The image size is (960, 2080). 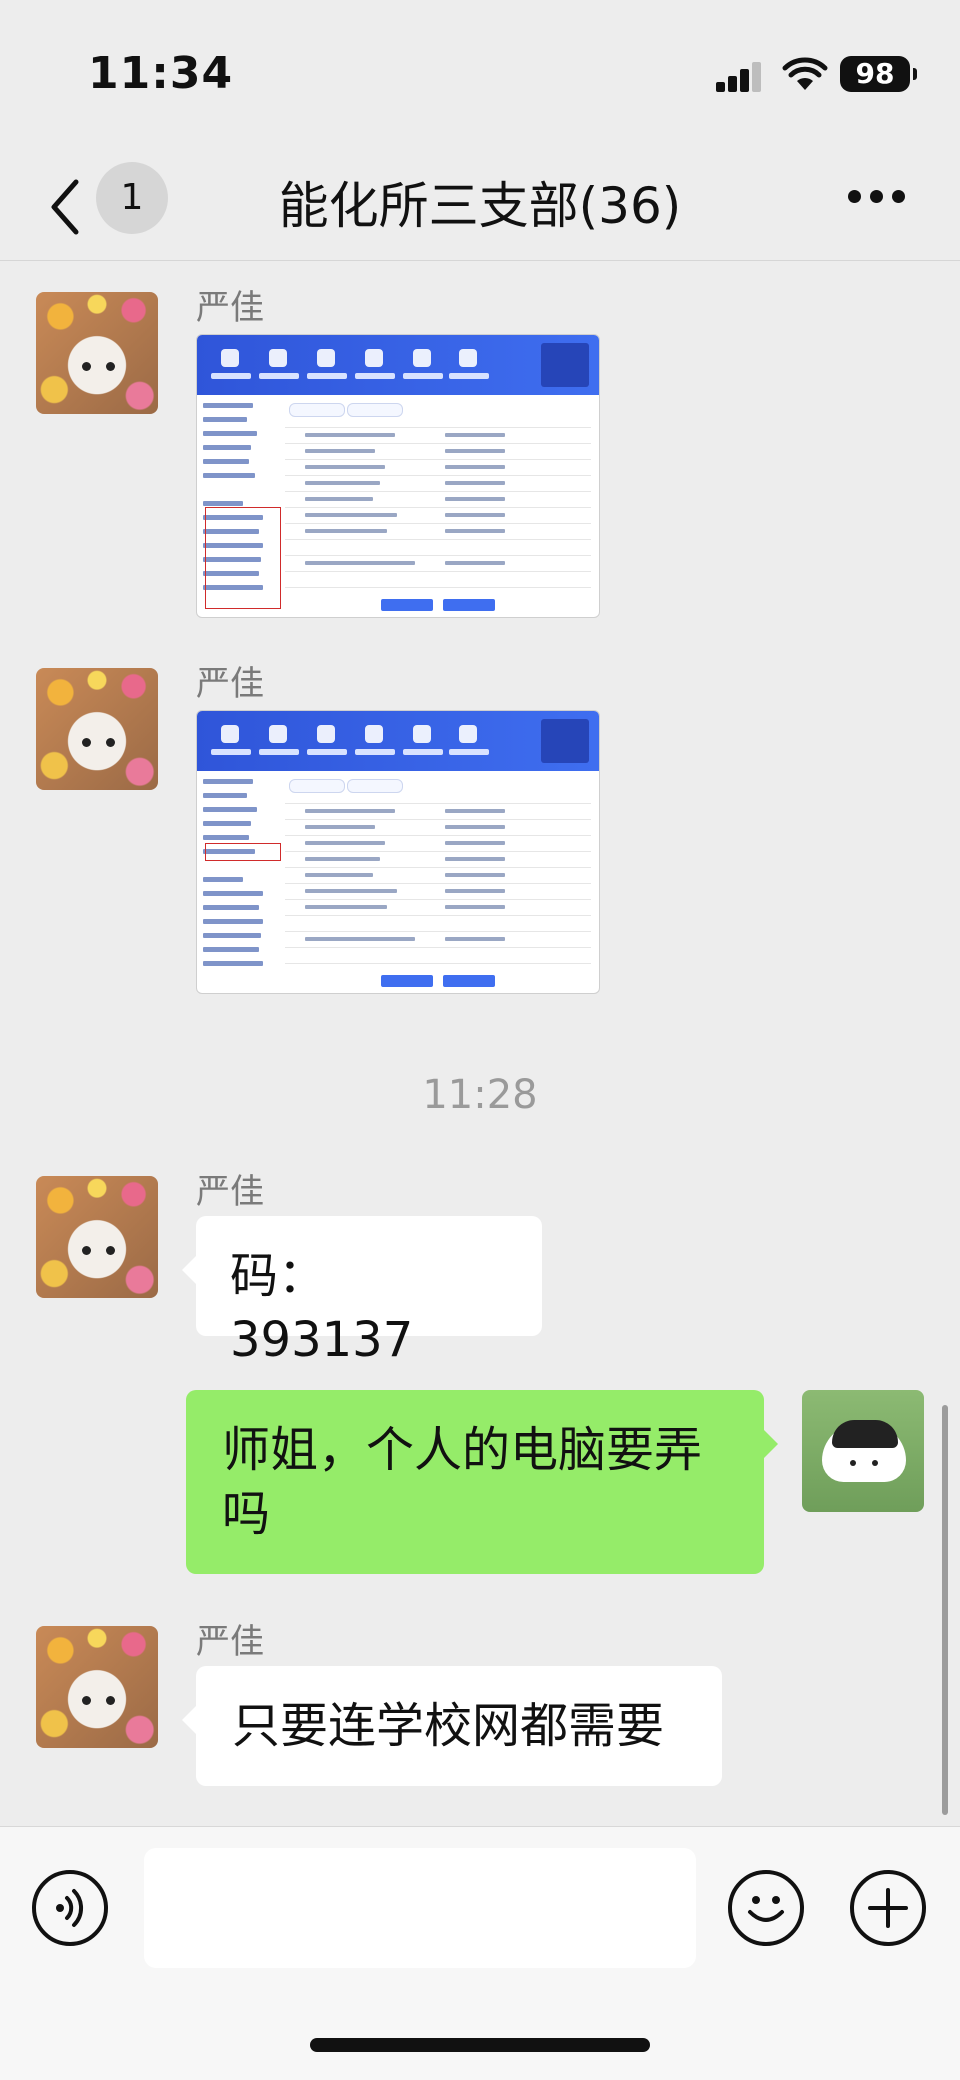 I want to click on message-bubble-sent: 师姐，个人的电脑要弄吗, so click(x=482, y=1482).